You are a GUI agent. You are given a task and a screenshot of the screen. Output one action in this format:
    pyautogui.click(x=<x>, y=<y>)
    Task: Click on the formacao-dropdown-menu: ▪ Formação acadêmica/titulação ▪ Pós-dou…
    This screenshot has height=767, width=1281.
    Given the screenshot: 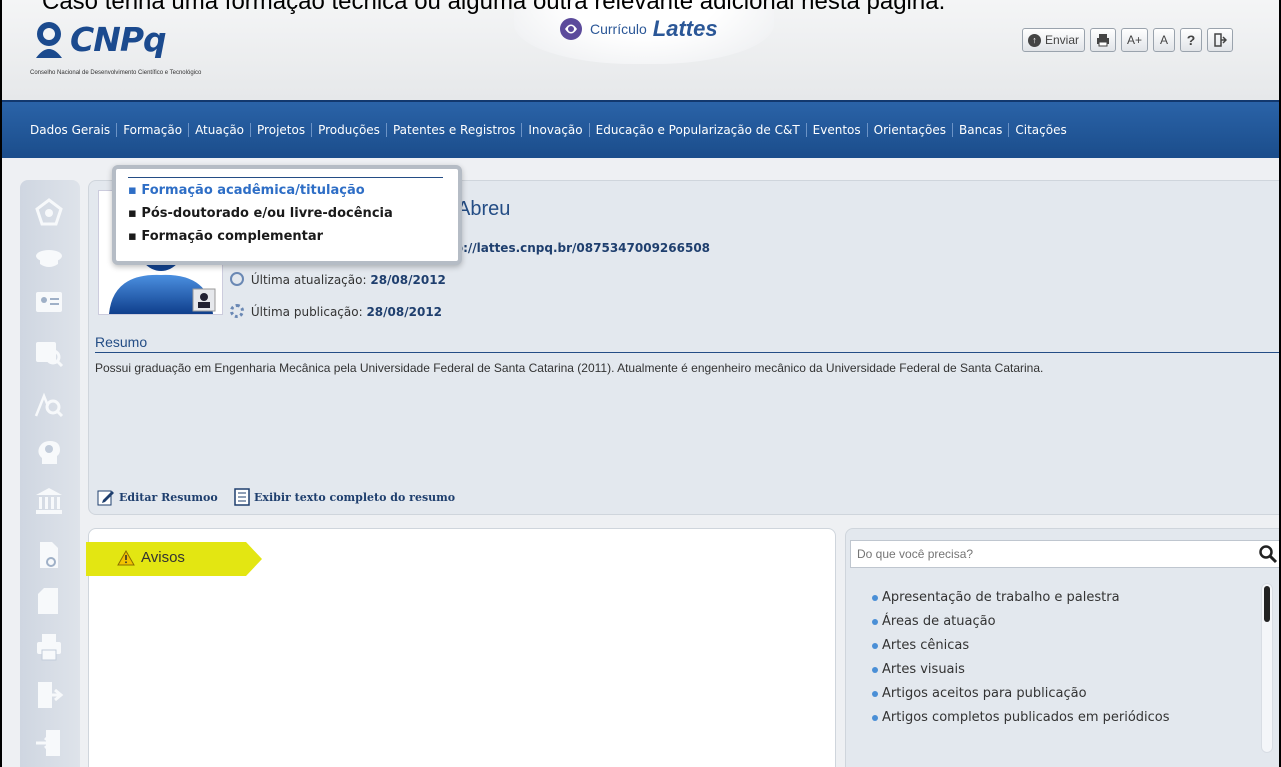 What is the action you would take?
    pyautogui.click(x=287, y=215)
    